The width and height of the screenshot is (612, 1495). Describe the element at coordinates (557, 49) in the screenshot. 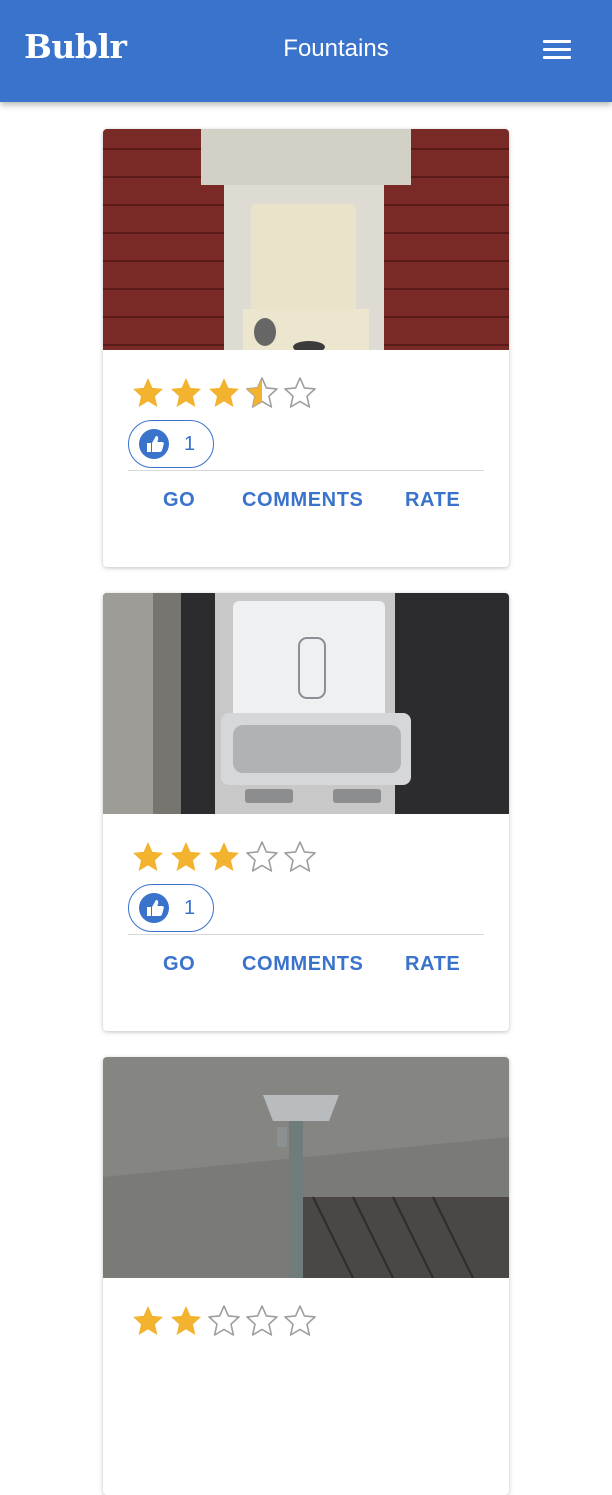

I see `hamburger-menu-icon` at that location.